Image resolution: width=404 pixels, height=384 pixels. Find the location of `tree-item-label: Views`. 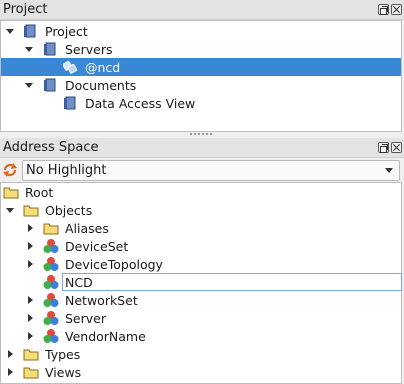

tree-item-label: Views is located at coordinates (63, 372).